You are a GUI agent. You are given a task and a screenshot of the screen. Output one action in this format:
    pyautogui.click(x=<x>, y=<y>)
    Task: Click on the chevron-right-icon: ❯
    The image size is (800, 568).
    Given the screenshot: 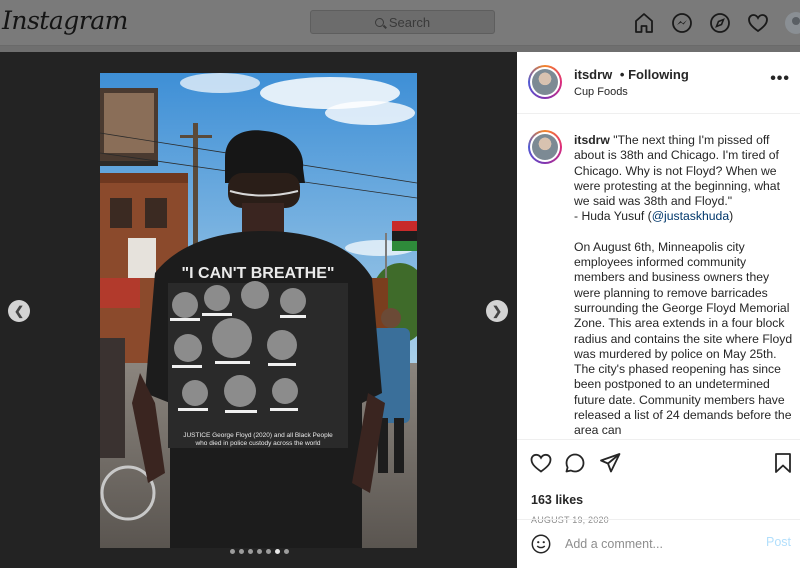 What is the action you would take?
    pyautogui.click(x=497, y=311)
    